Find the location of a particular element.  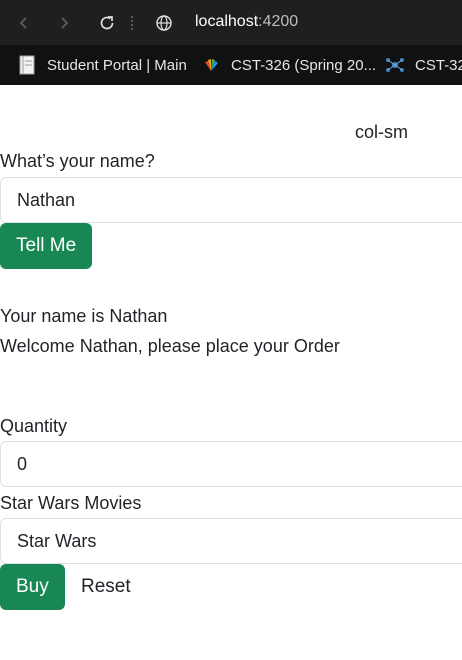

column-label: col-sm is located at coordinates (381, 132).